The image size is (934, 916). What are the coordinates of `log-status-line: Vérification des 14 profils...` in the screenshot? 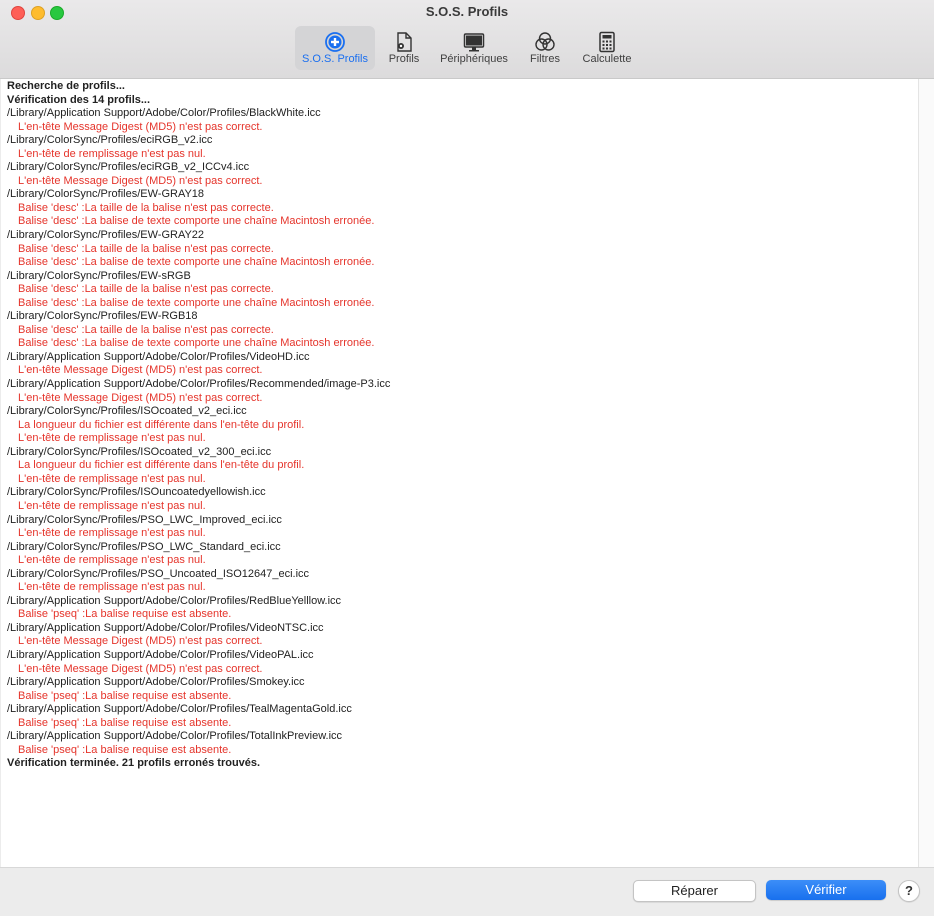 It's located at (79, 99).